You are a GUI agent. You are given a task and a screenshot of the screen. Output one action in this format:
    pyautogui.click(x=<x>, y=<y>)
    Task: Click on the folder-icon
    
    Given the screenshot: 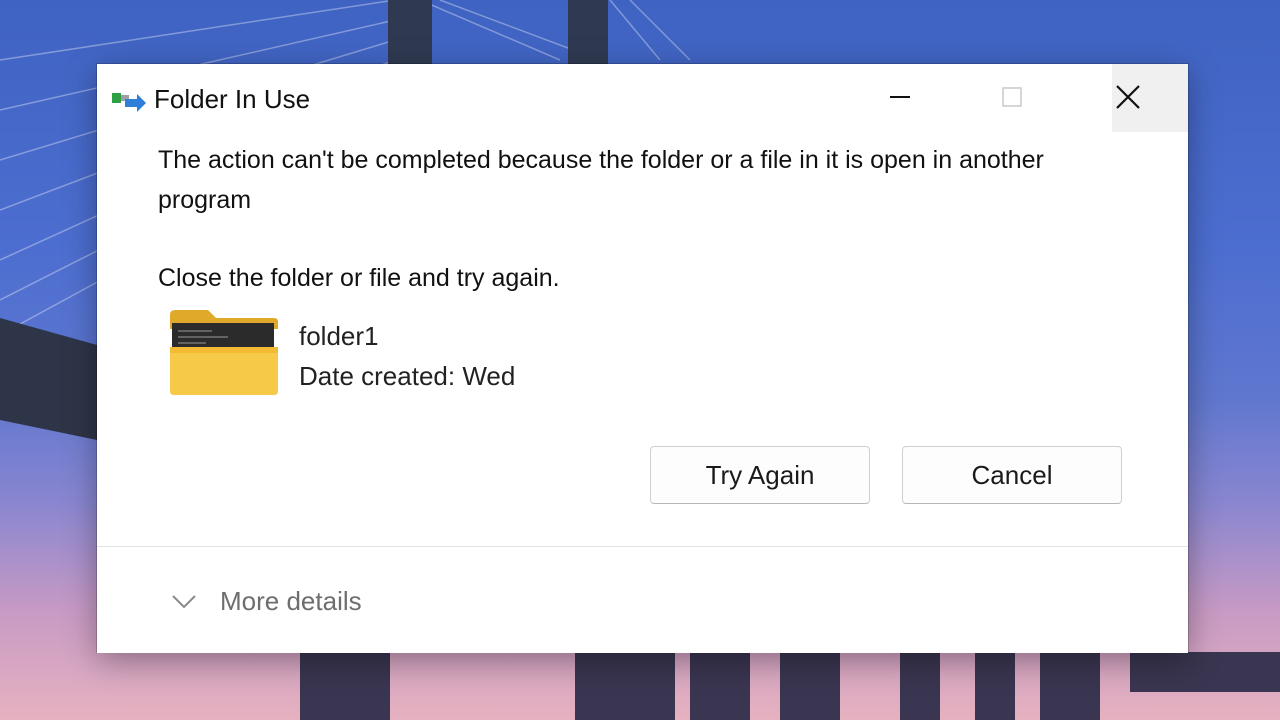 What is the action you would take?
    pyautogui.click(x=224, y=352)
    